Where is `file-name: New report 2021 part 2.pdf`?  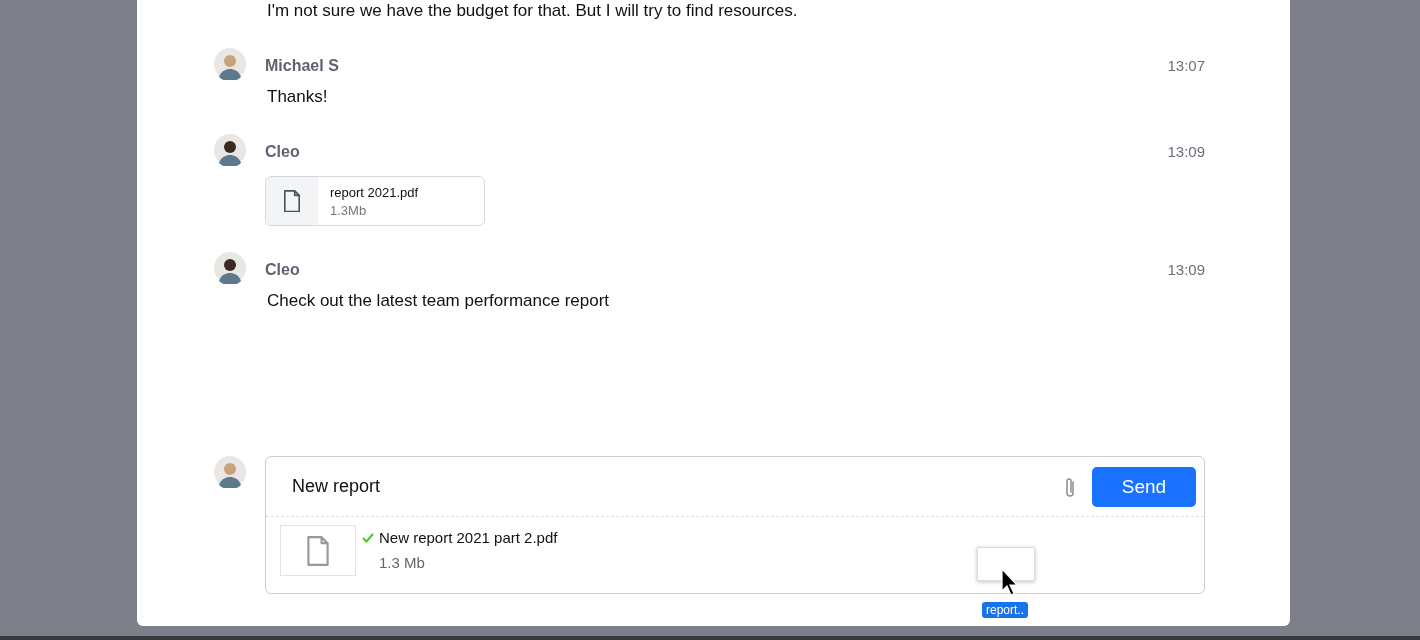
file-name: New report 2021 part 2.pdf is located at coordinates (468, 537).